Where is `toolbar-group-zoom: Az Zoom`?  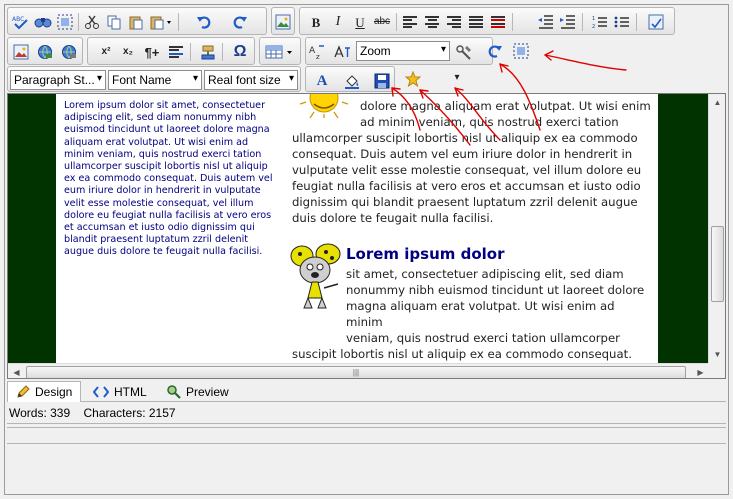 toolbar-group-zoom: Az Zoom is located at coordinates (399, 51).